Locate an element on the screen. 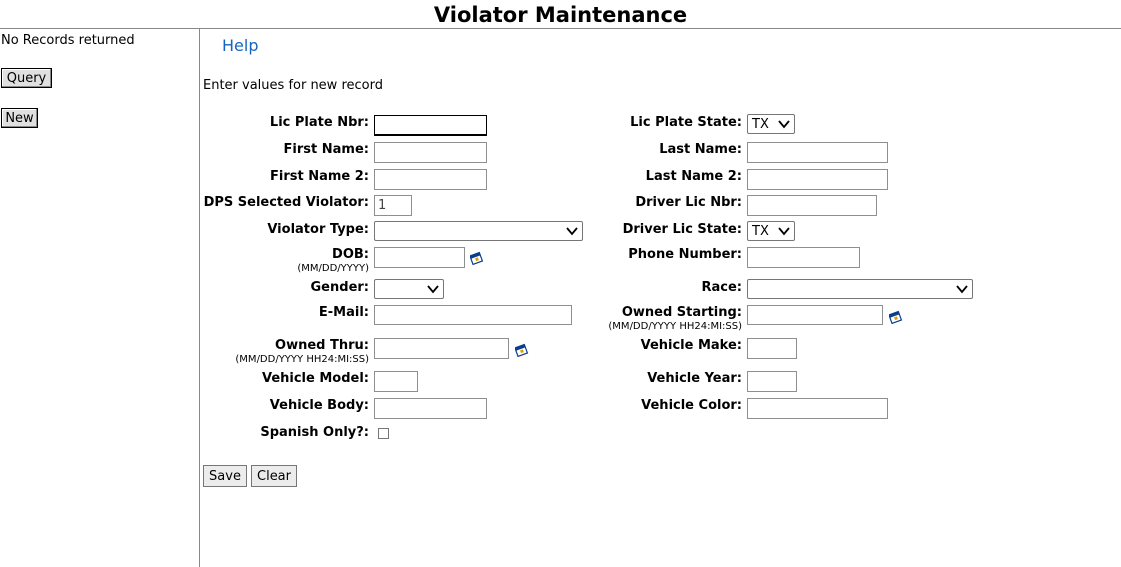  vehicle-body-input is located at coordinates (430, 408).